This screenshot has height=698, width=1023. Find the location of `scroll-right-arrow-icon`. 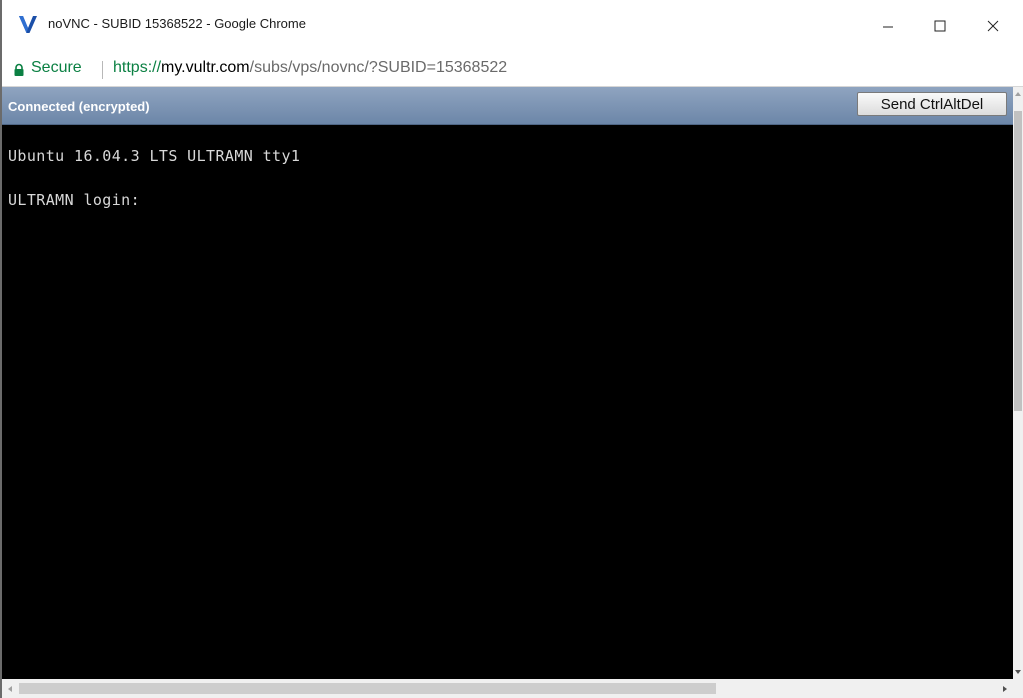

scroll-right-arrow-icon is located at coordinates (1005, 688).